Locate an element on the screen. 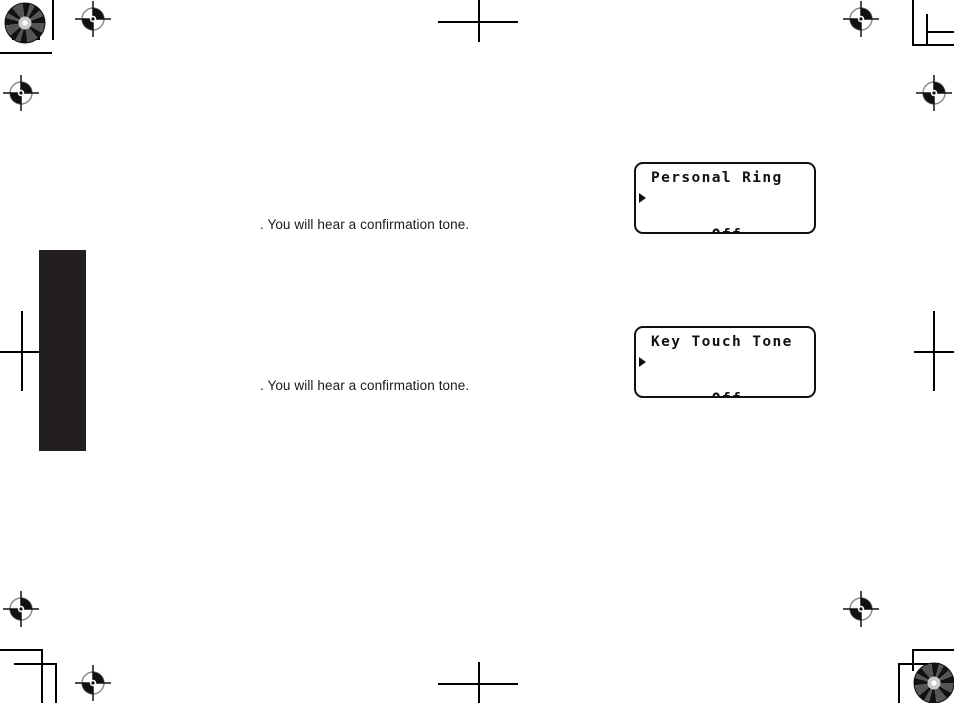 Image resolution: width=954 pixels, height=703 pixels. registration-target-top-left-inner is located at coordinates (93, 19).